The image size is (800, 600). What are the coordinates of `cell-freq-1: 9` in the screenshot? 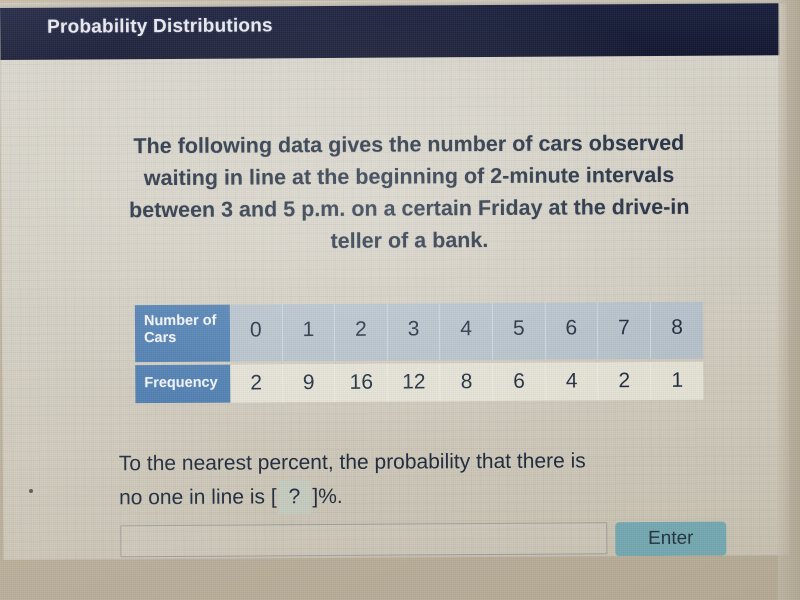 It's located at (309, 383).